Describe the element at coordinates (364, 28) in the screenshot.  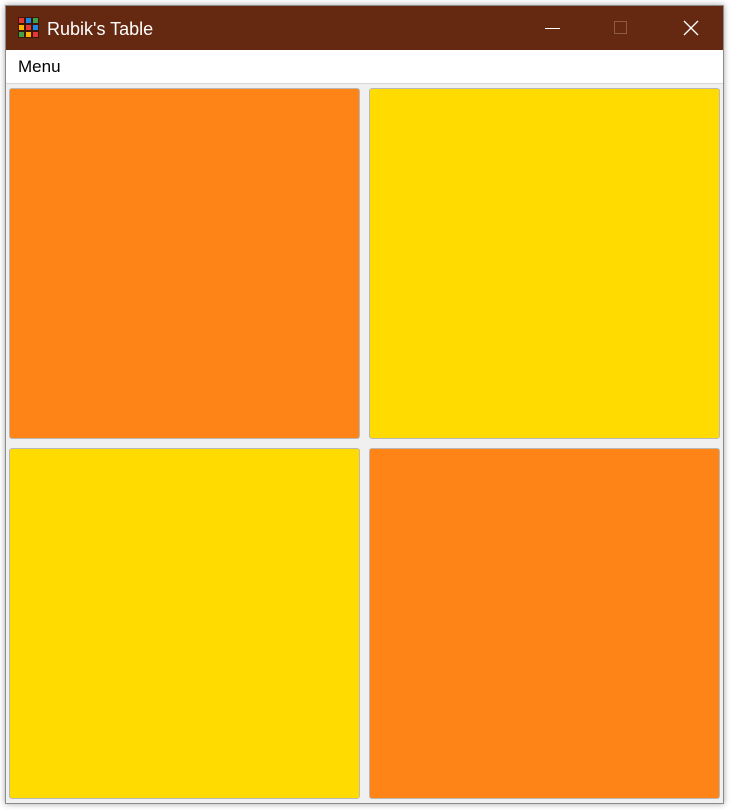
I see `title-bar: Rubik's Table` at that location.